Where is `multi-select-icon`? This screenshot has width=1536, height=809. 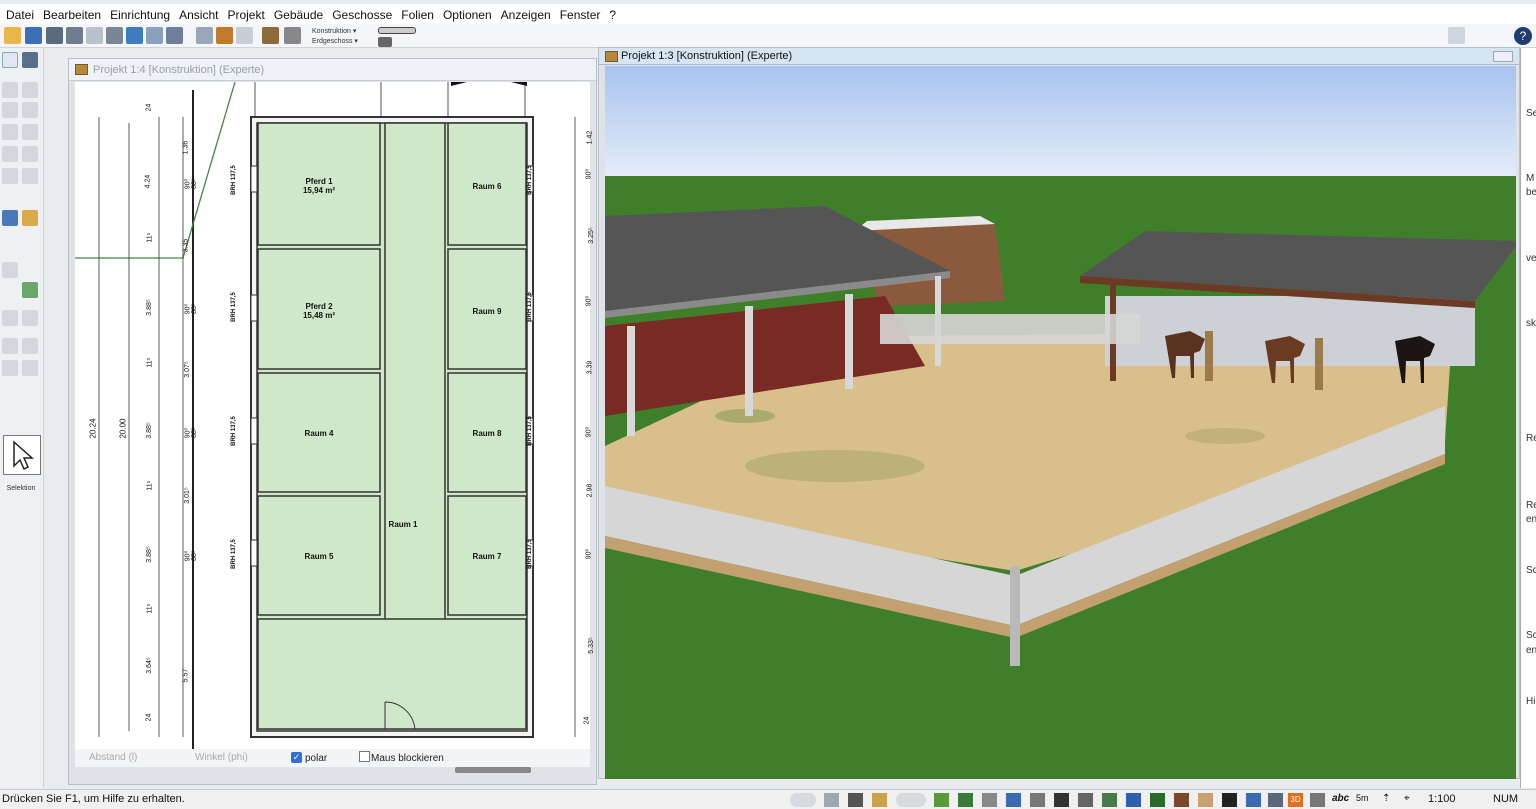 multi-select-icon is located at coordinates (30, 60).